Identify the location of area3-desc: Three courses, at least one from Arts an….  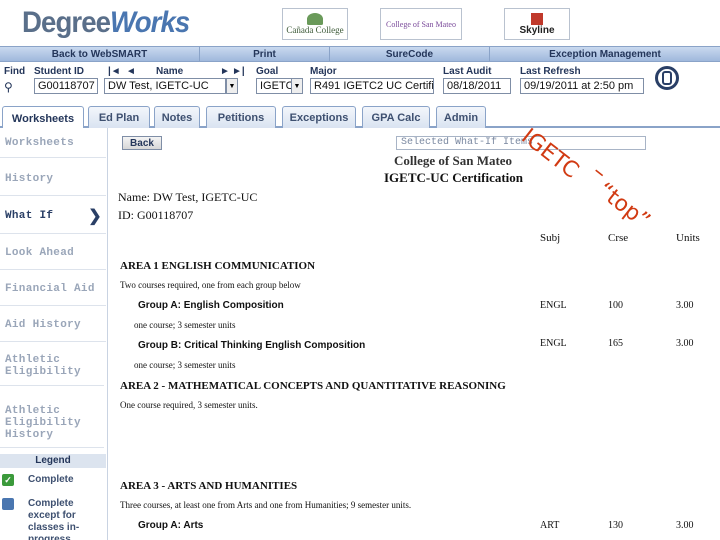
(266, 505).